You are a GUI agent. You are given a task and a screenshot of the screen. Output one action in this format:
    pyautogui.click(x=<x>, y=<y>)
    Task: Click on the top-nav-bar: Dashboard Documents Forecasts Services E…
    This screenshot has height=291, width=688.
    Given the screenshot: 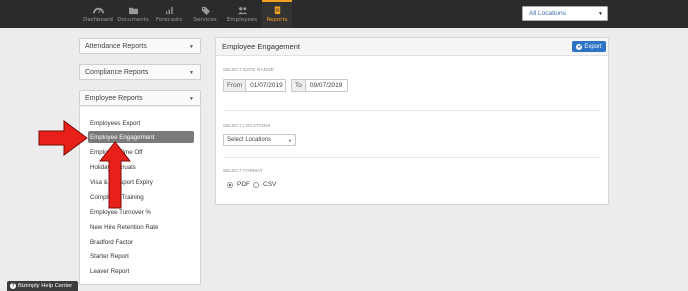 What is the action you would take?
    pyautogui.click(x=344, y=14)
    